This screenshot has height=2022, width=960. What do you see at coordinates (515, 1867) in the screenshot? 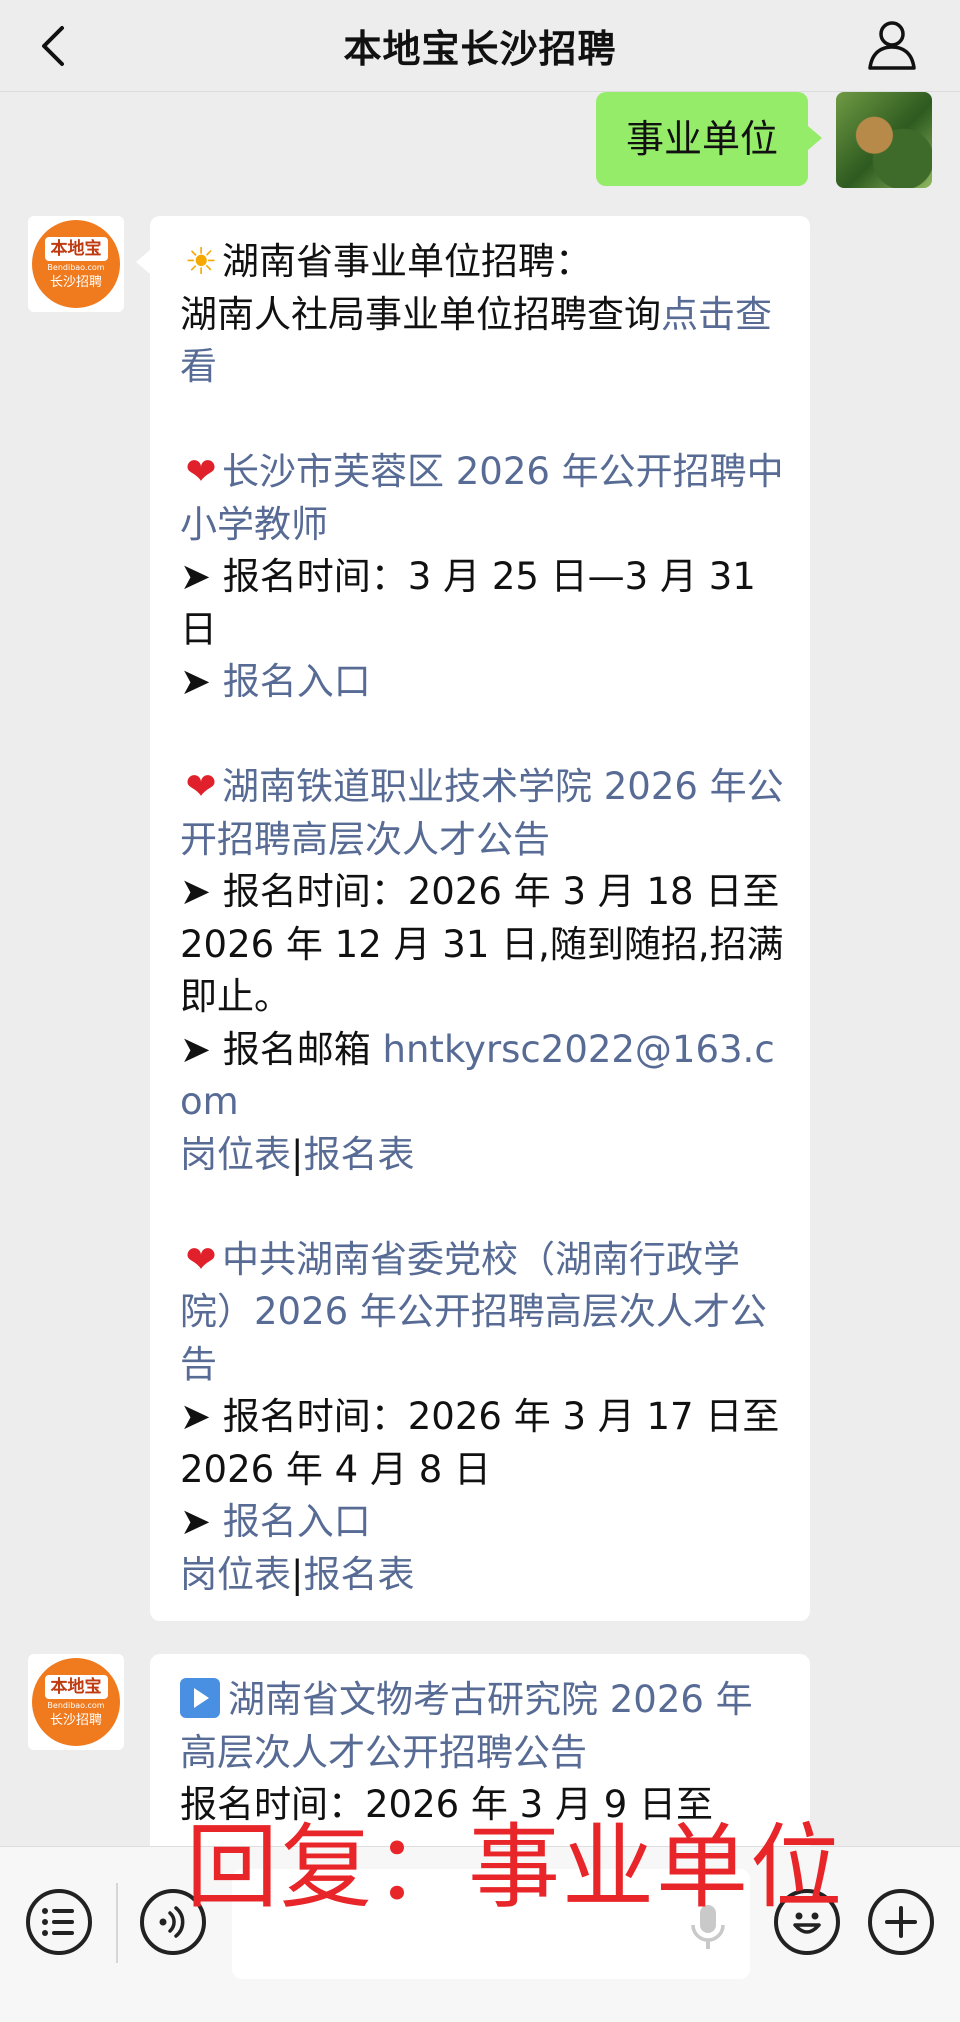
I see `reply-hint-overlay: 回复：事业单位` at bounding box center [515, 1867].